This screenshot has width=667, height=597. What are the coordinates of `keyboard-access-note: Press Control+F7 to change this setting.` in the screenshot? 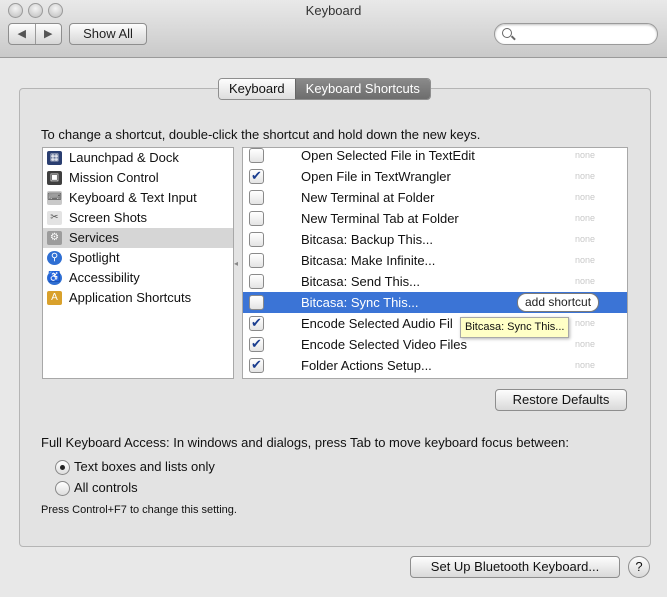 It's located at (139, 510).